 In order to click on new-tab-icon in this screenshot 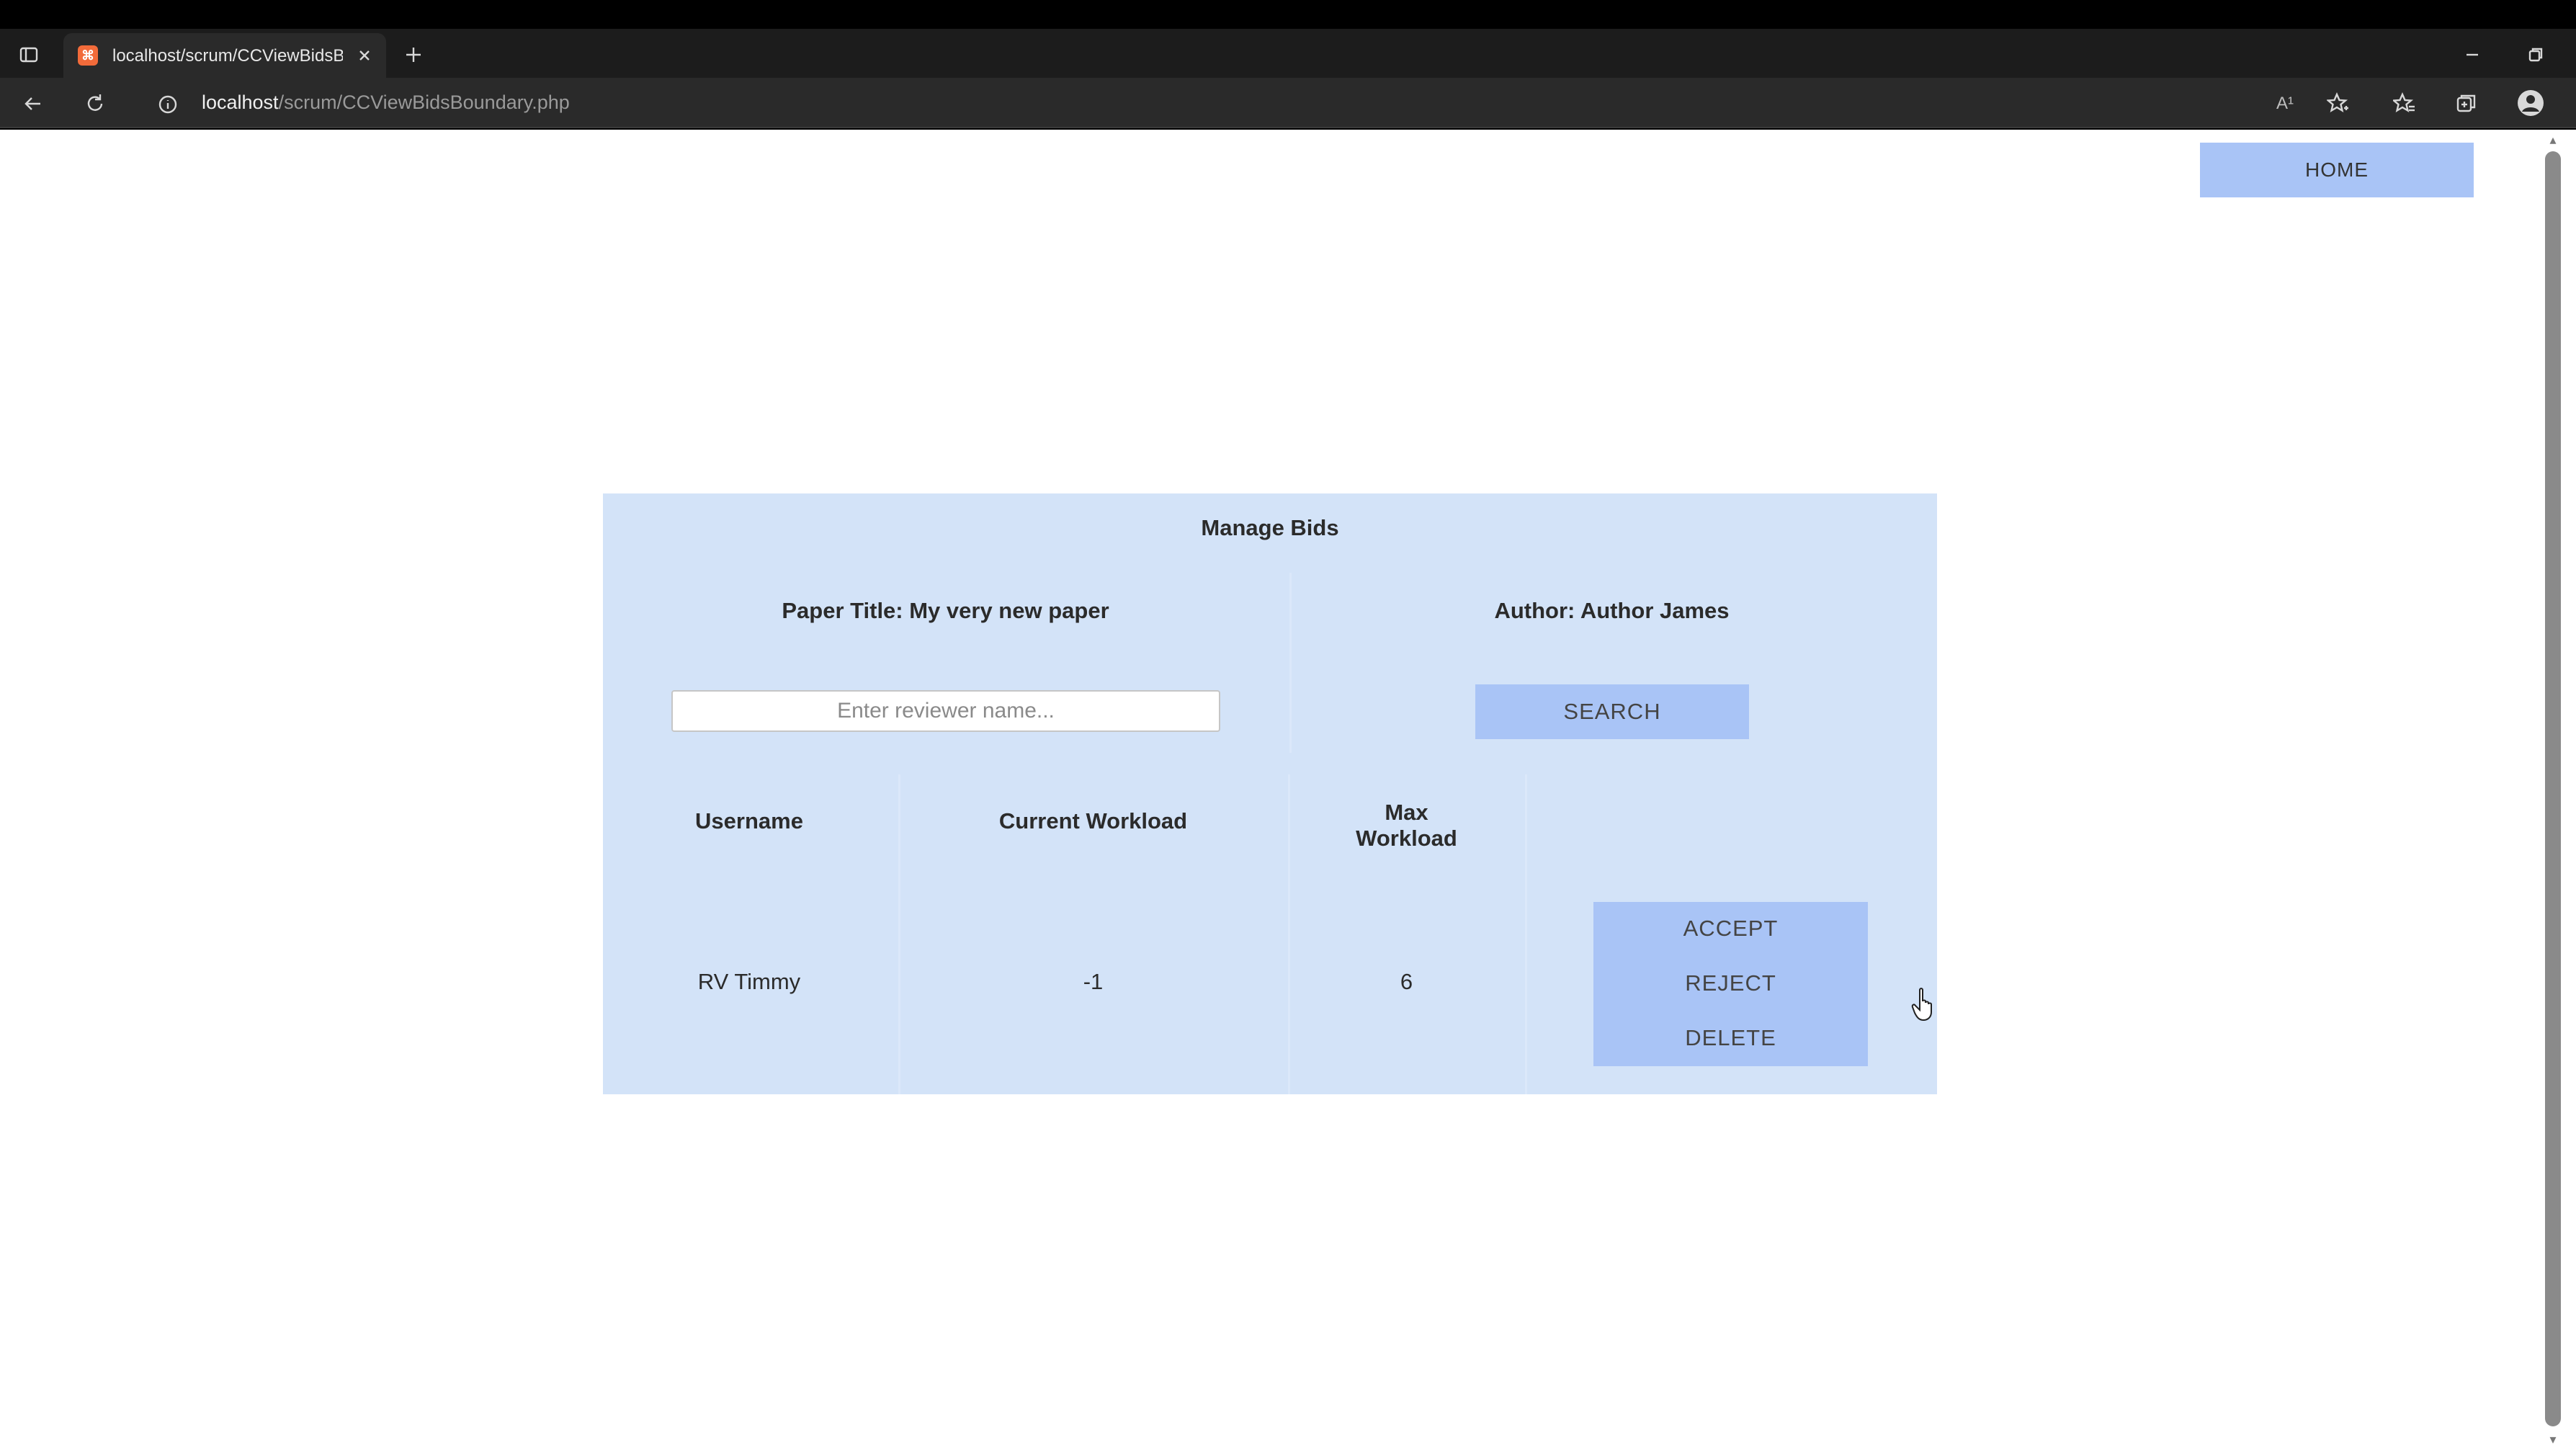, I will do `click(413, 55)`.